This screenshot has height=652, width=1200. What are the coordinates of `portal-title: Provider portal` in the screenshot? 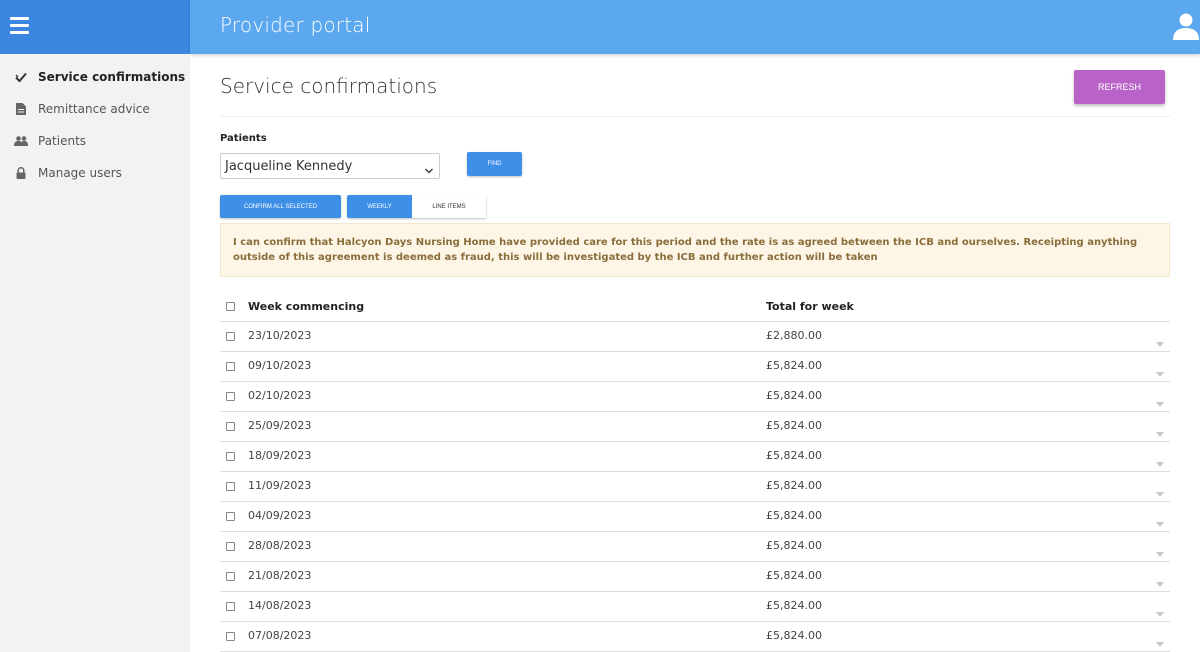 It's located at (295, 25).